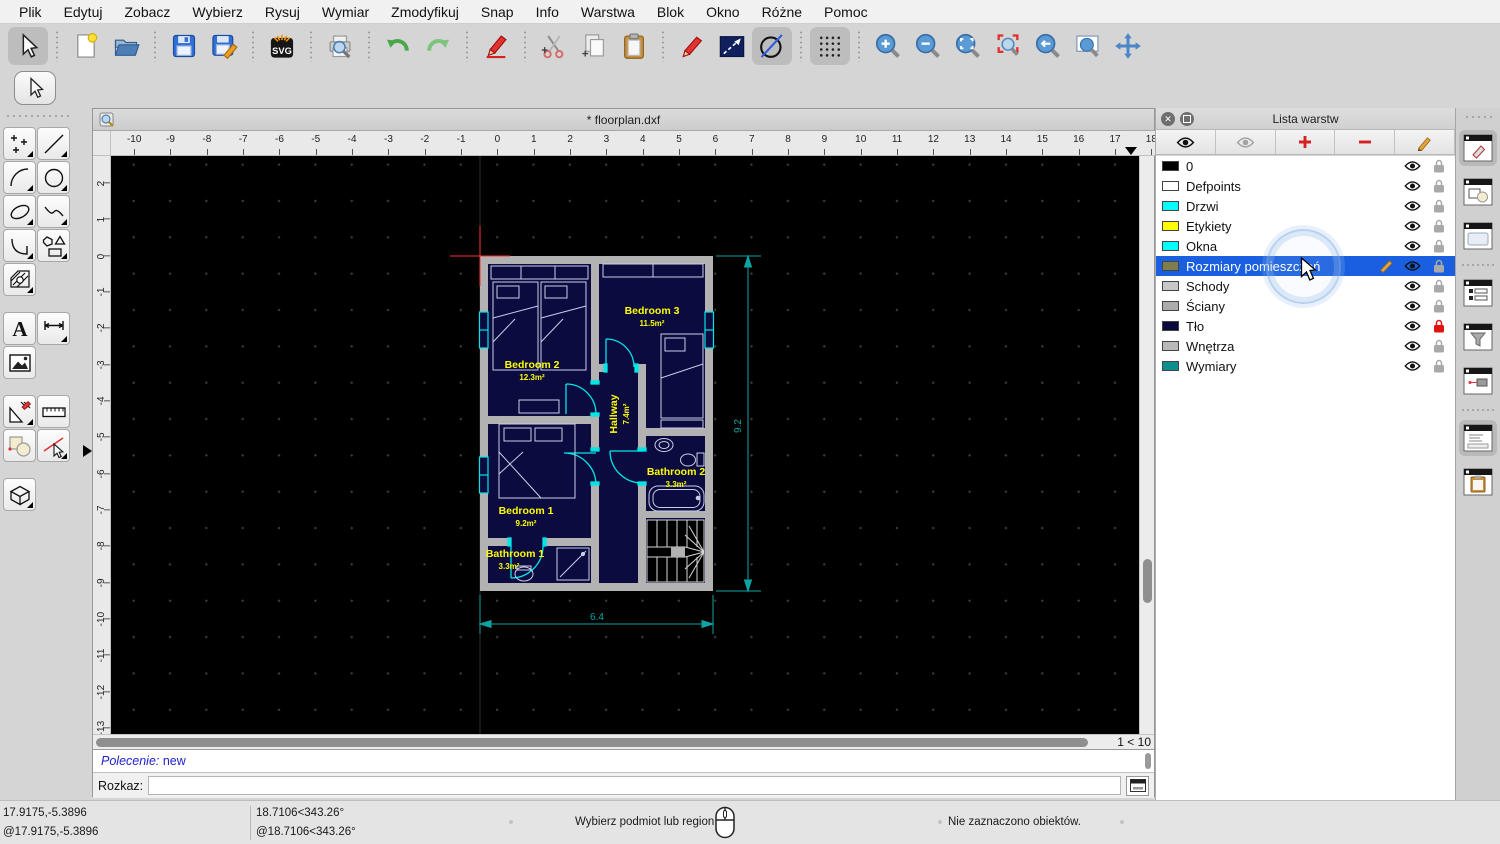 Image resolution: width=1500 pixels, height=844 pixels. What do you see at coordinates (1148, 761) in the screenshot?
I see `history-scrollbar-thumb` at bounding box center [1148, 761].